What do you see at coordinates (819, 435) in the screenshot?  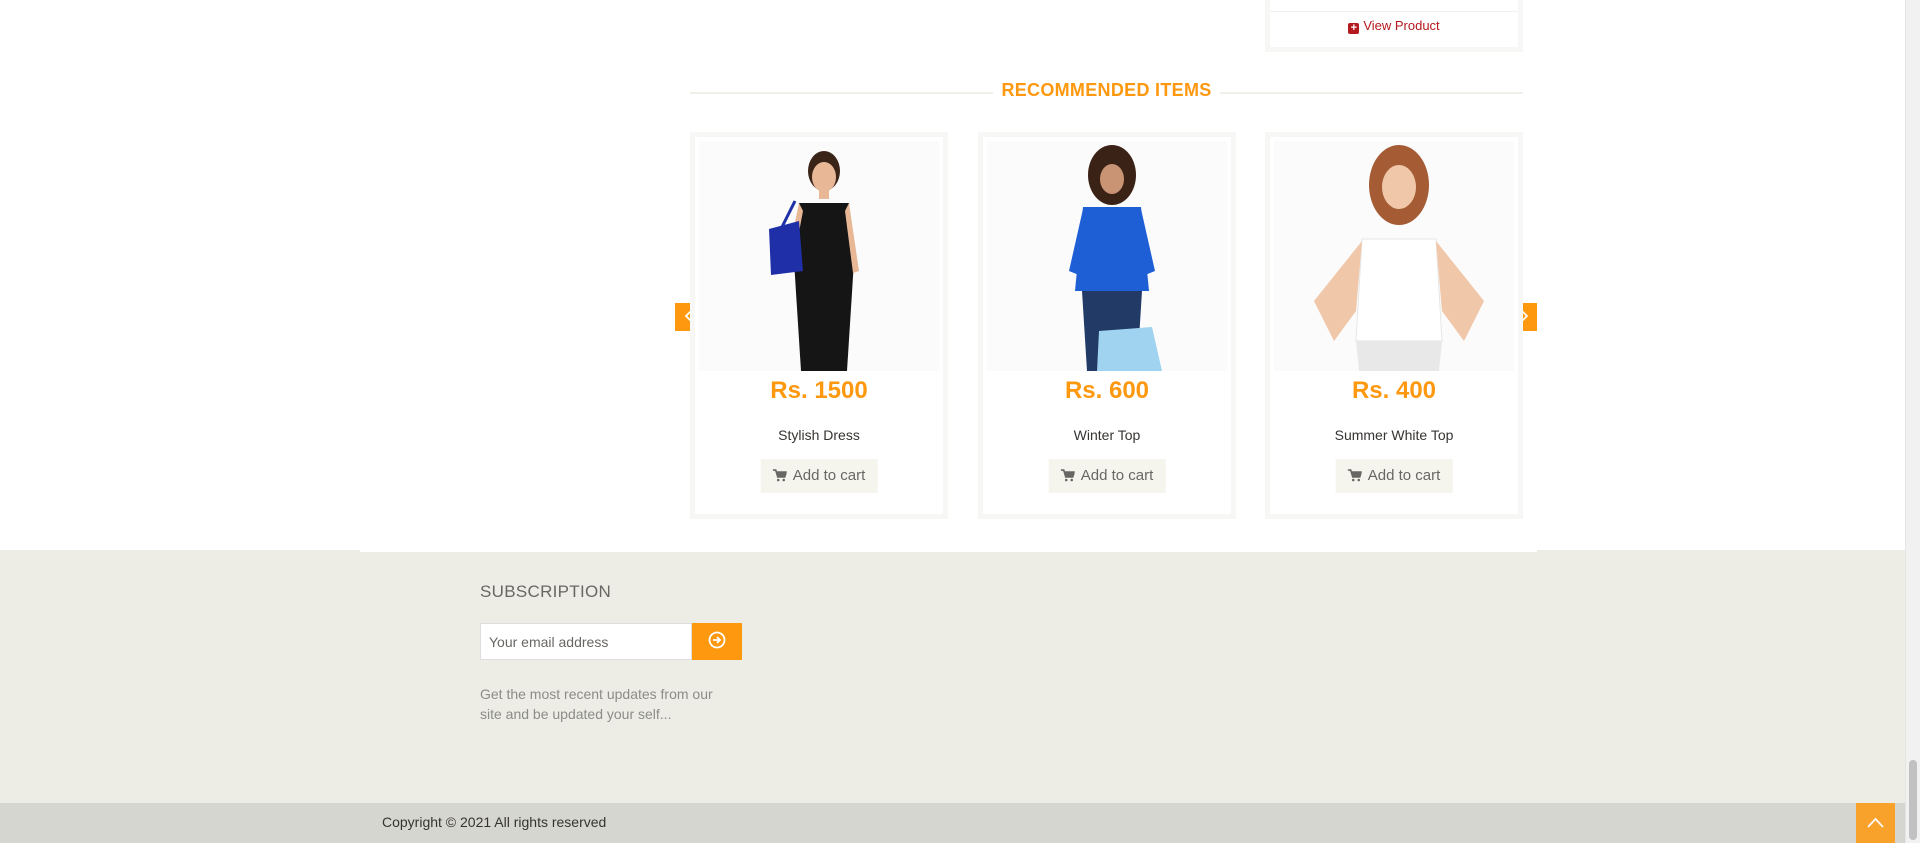 I see `product-name: Stylish Dress` at bounding box center [819, 435].